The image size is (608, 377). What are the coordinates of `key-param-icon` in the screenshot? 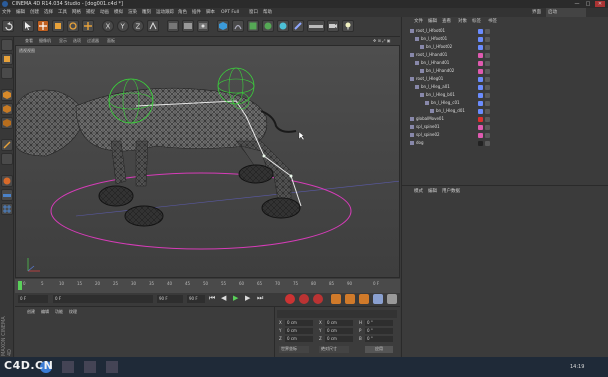 It's located at (378, 299).